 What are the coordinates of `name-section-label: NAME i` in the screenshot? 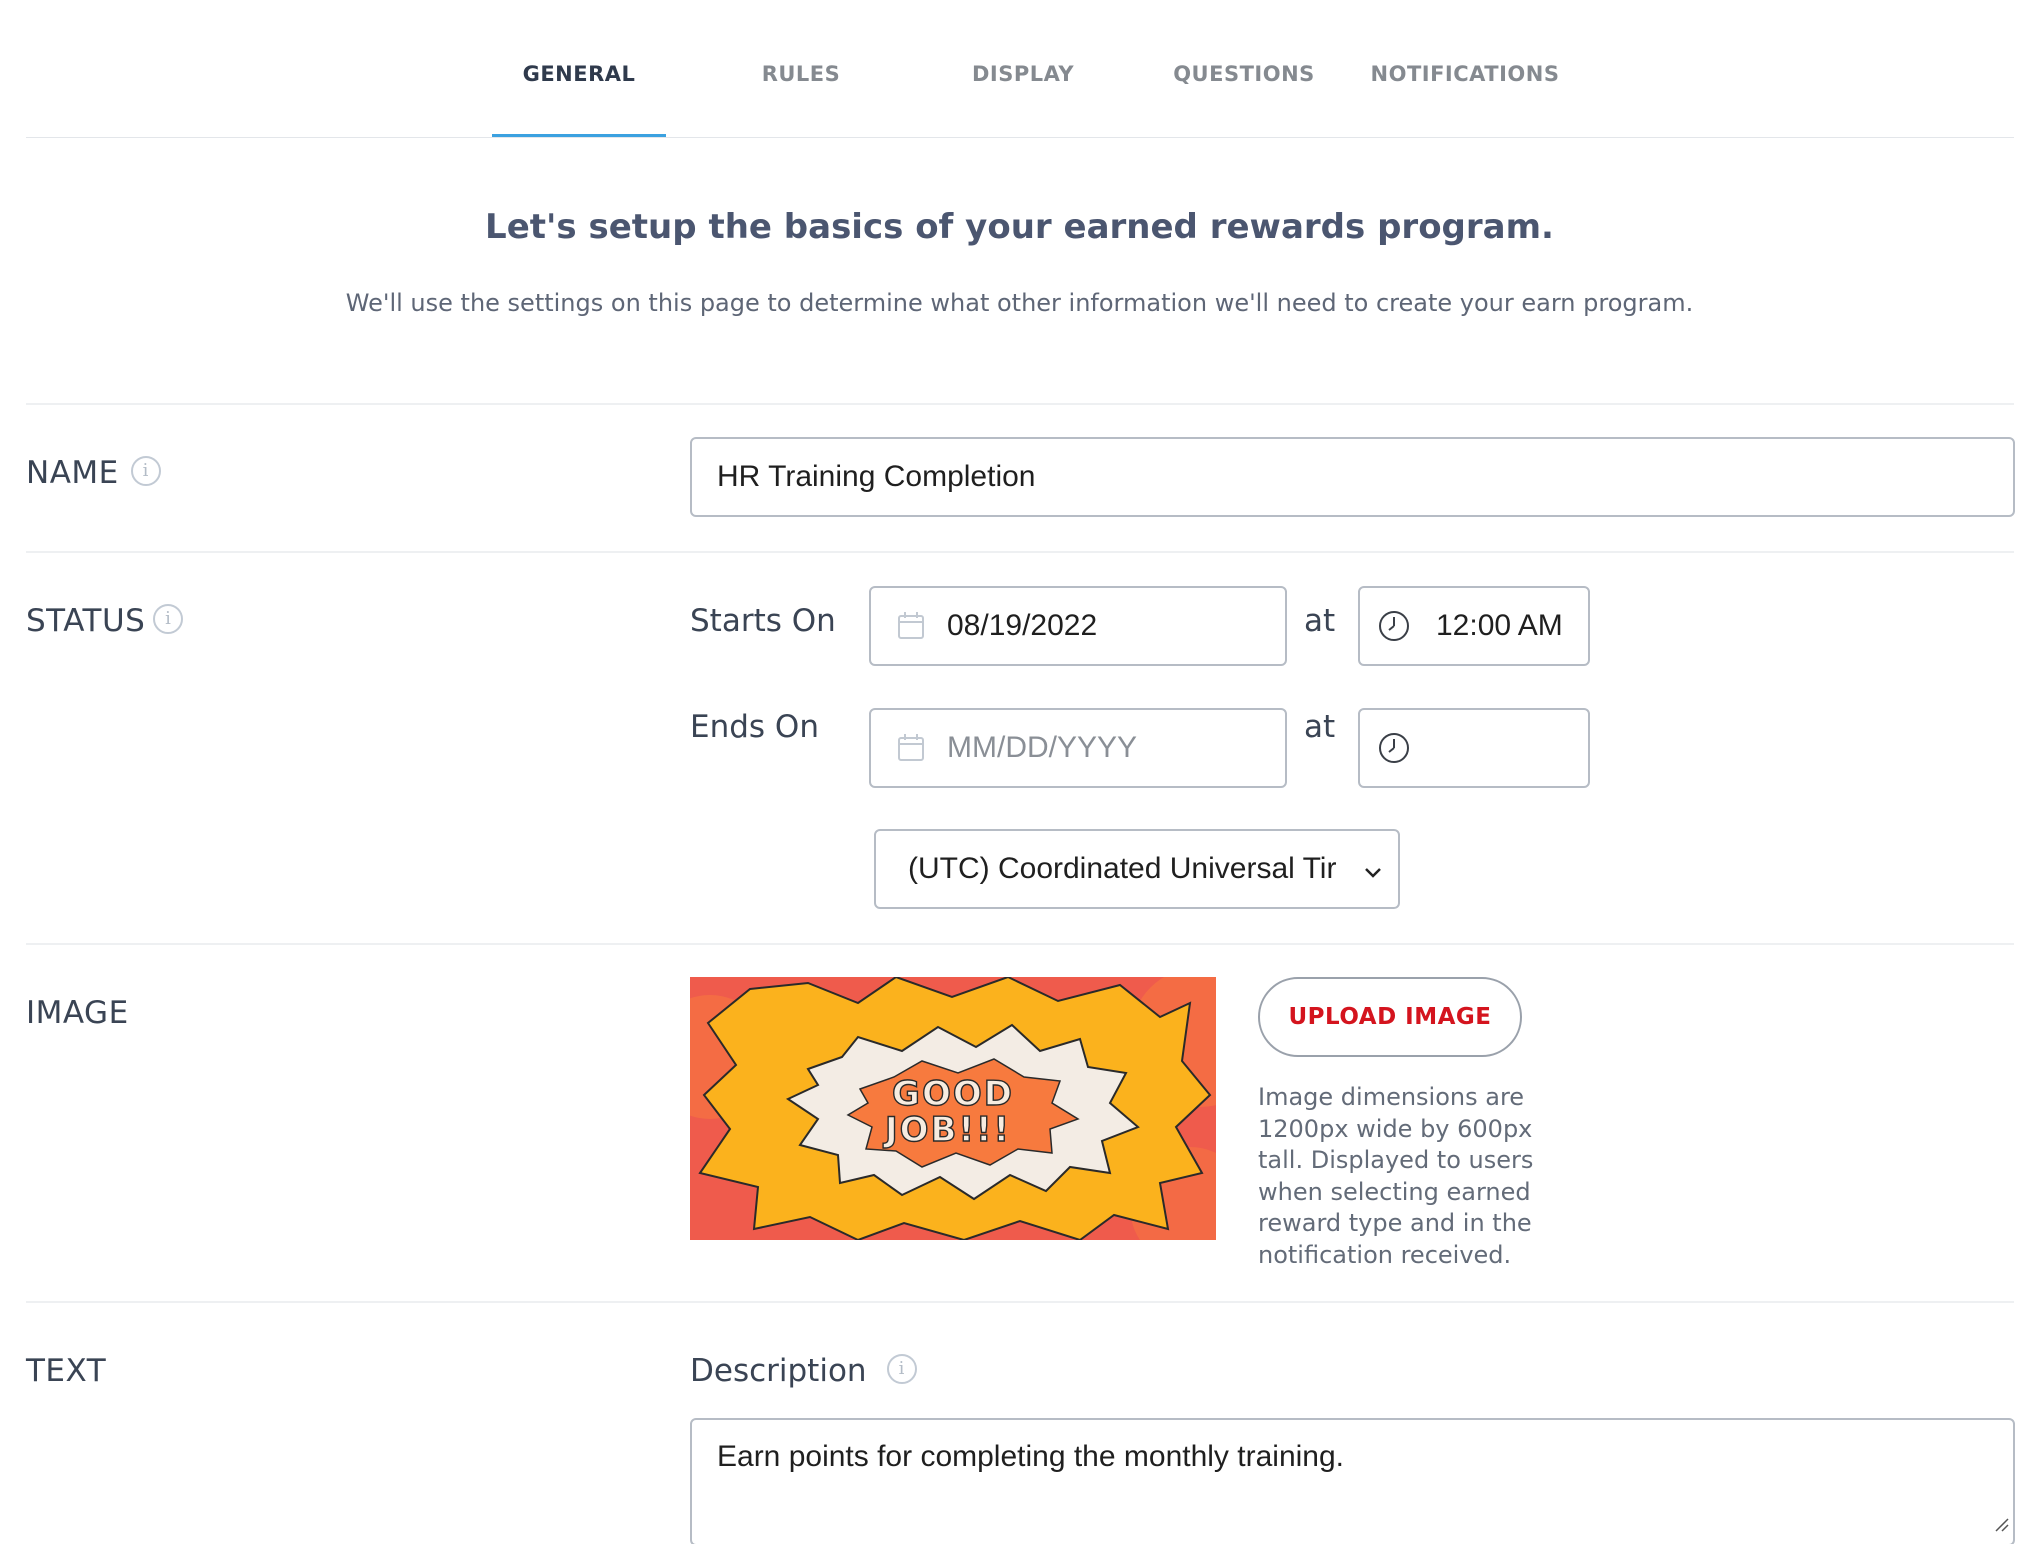 It's located at (93, 473).